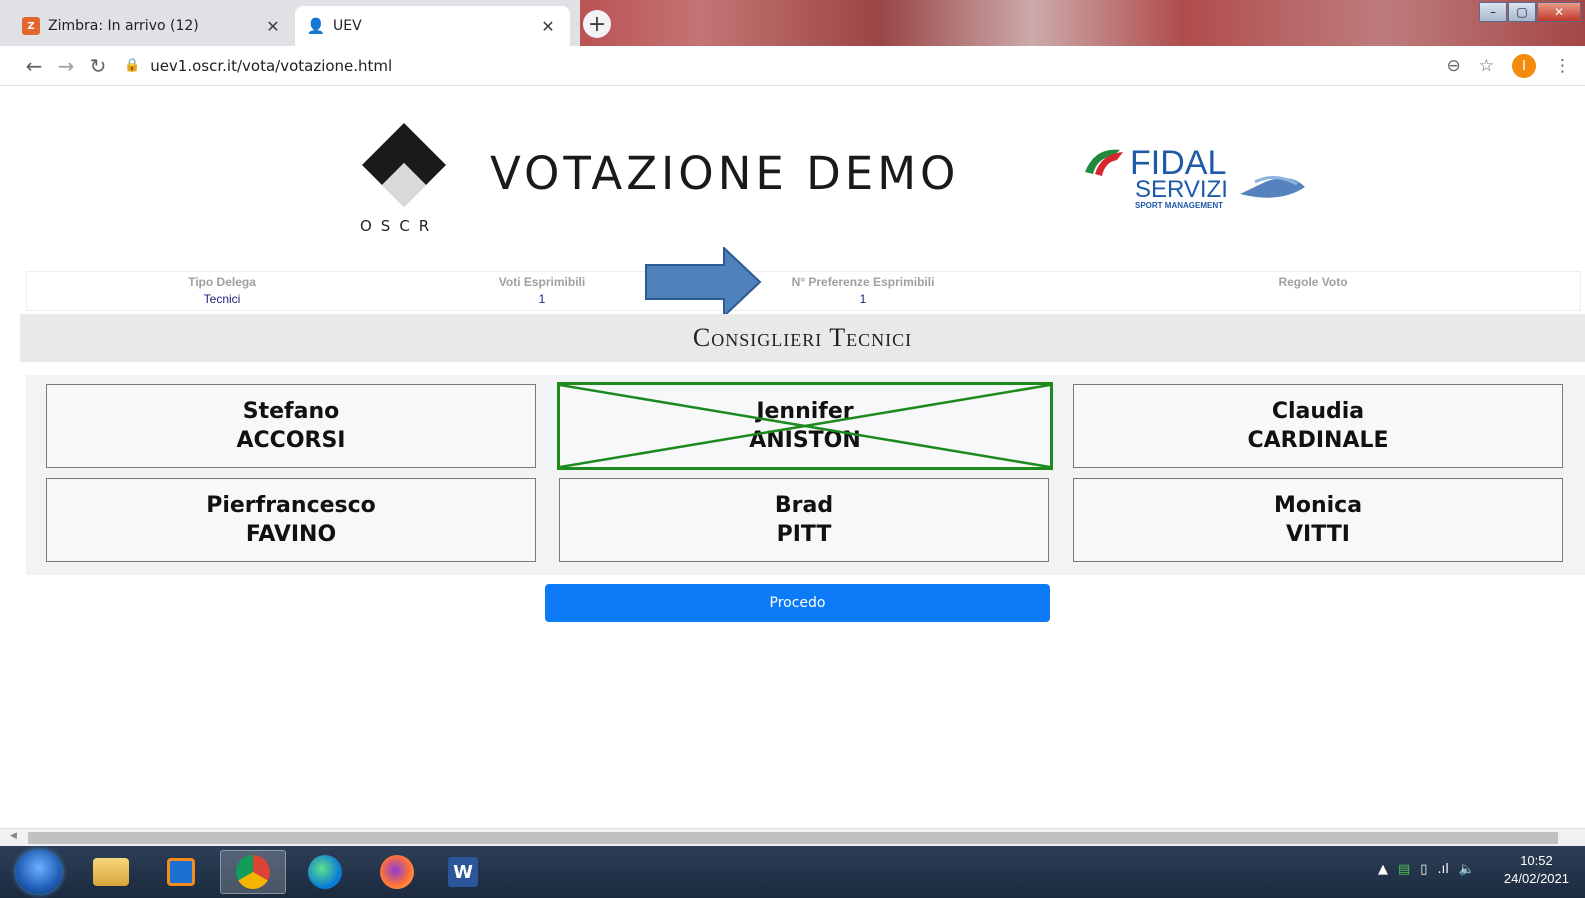 The width and height of the screenshot is (1585, 898). Describe the element at coordinates (863, 282) in the screenshot. I see `info-label: N° Preferenze Esprimibili` at that location.